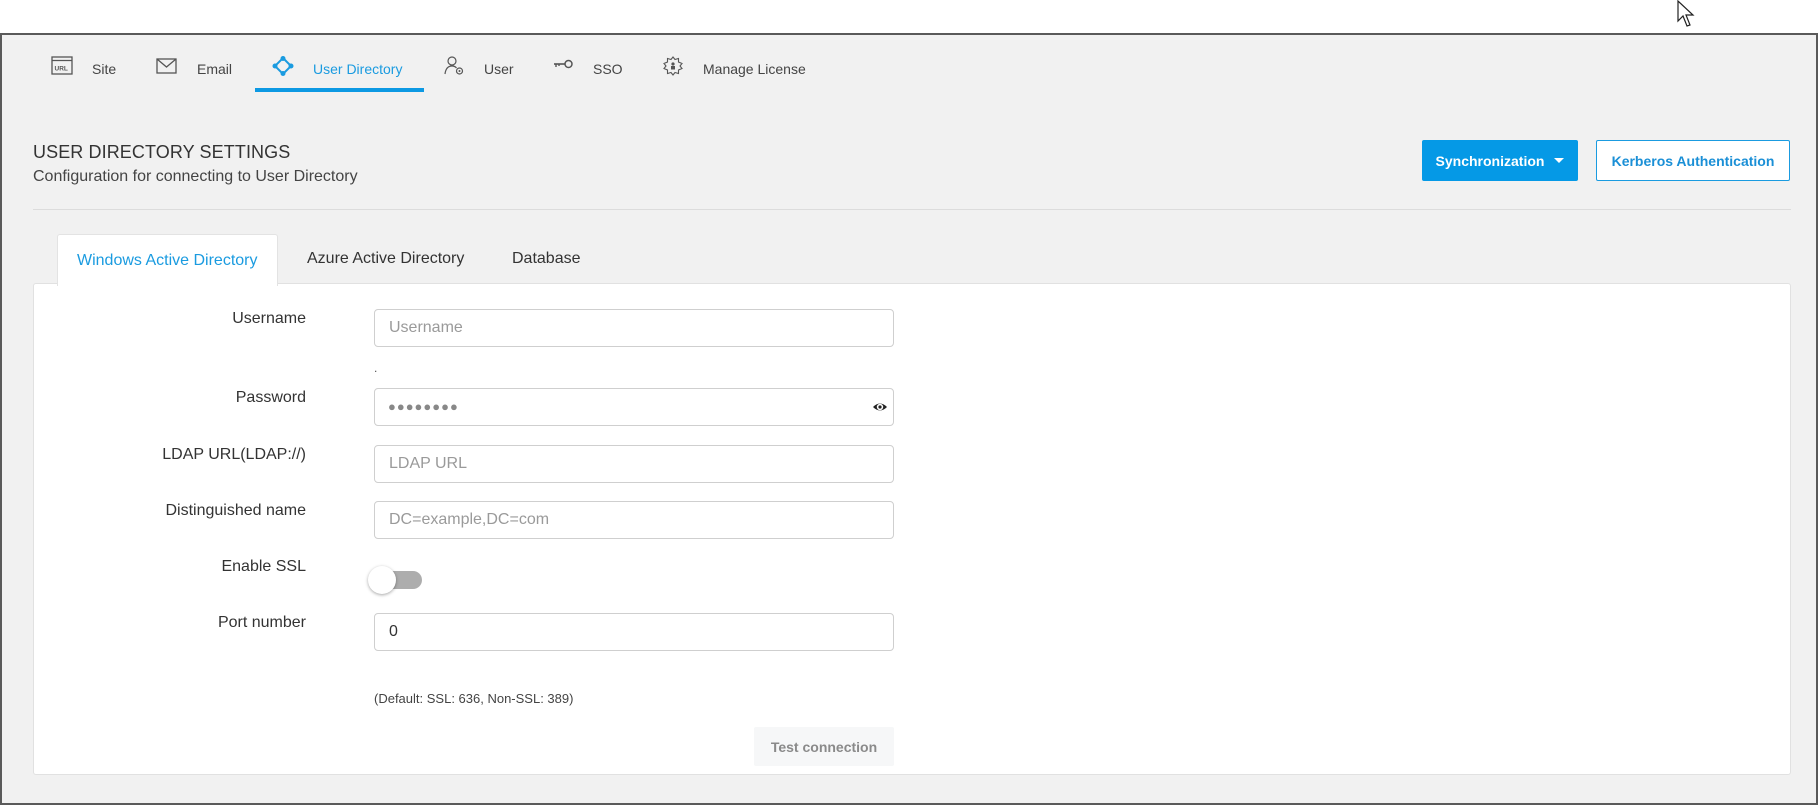 Image resolution: width=1818 pixels, height=805 pixels. What do you see at coordinates (104, 69) in the screenshot?
I see `nav-label: Site` at bounding box center [104, 69].